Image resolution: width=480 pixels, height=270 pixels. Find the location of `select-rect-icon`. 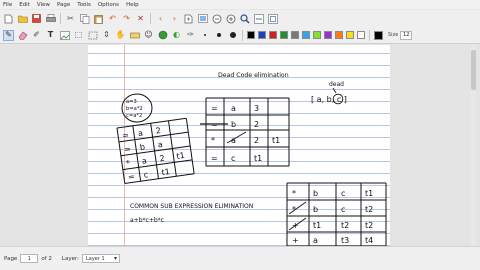

select-rect-icon is located at coordinates (92, 35).